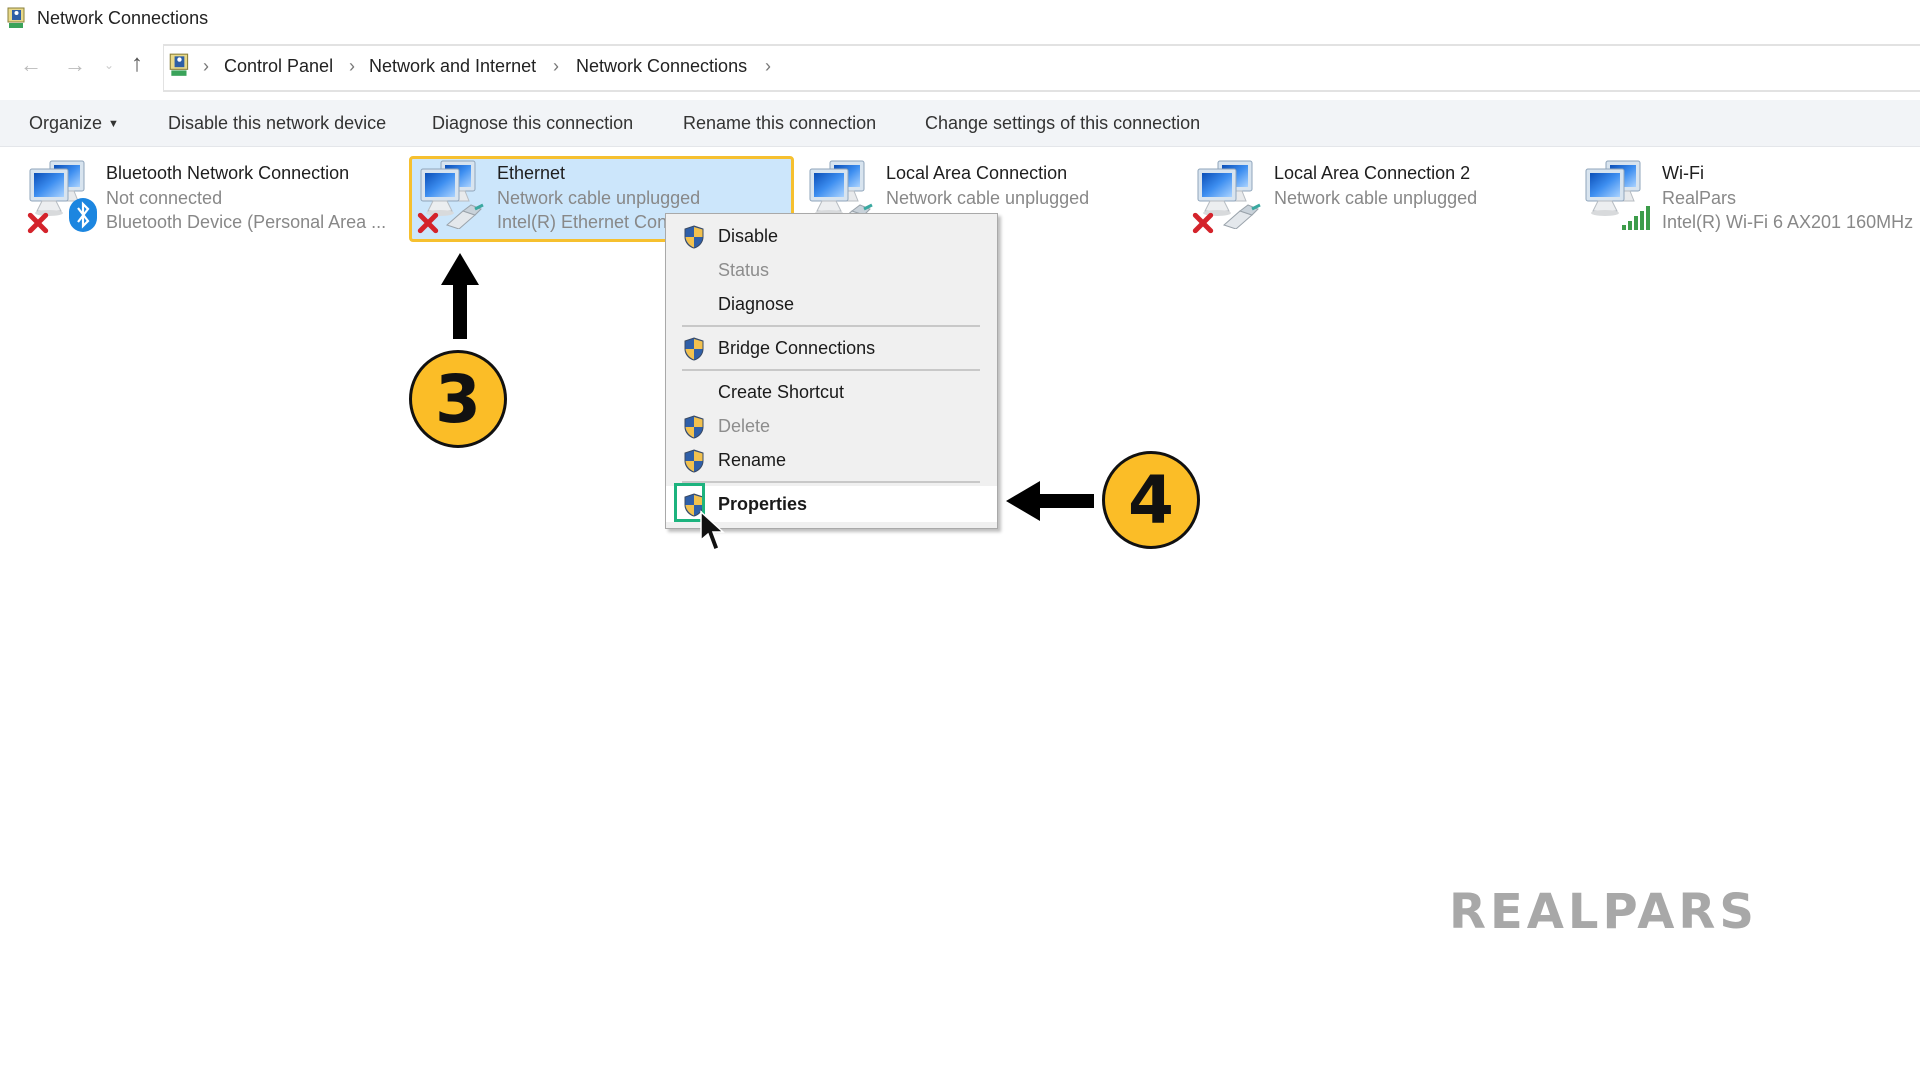 The width and height of the screenshot is (1920, 1080). Describe the element at coordinates (712, 530) in the screenshot. I see `mouse-cursor-icon` at that location.